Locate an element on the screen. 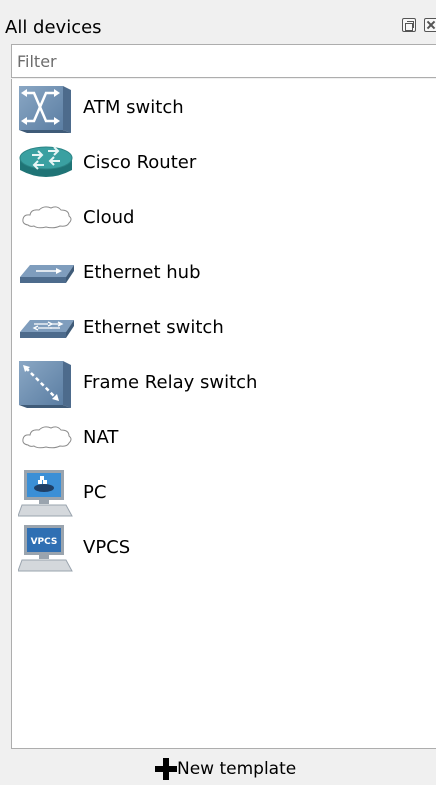 This screenshot has height=785, width=436. device-label: NAT is located at coordinates (101, 437).